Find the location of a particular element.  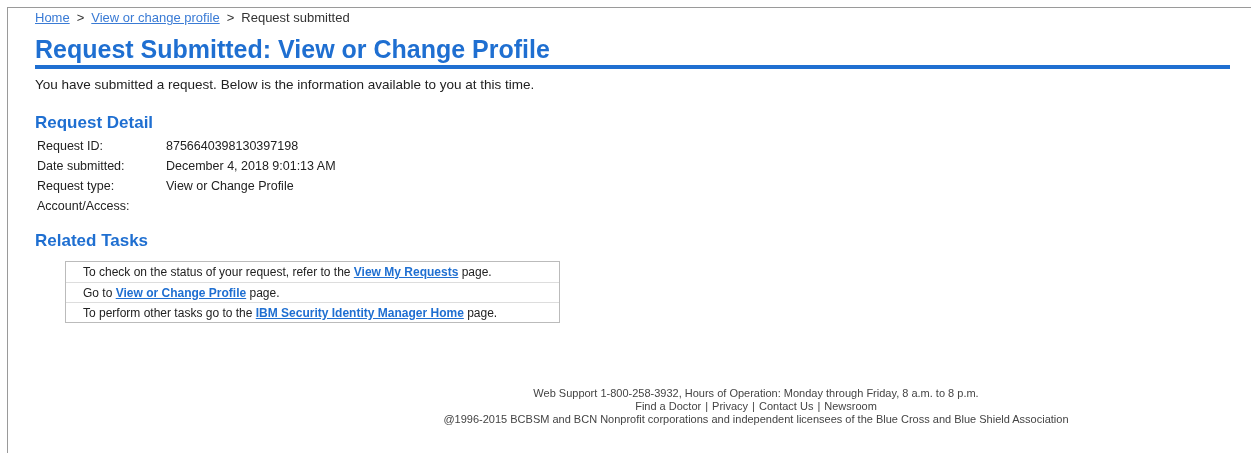

task-text: Go to View or Change Profile page. is located at coordinates (181, 293).